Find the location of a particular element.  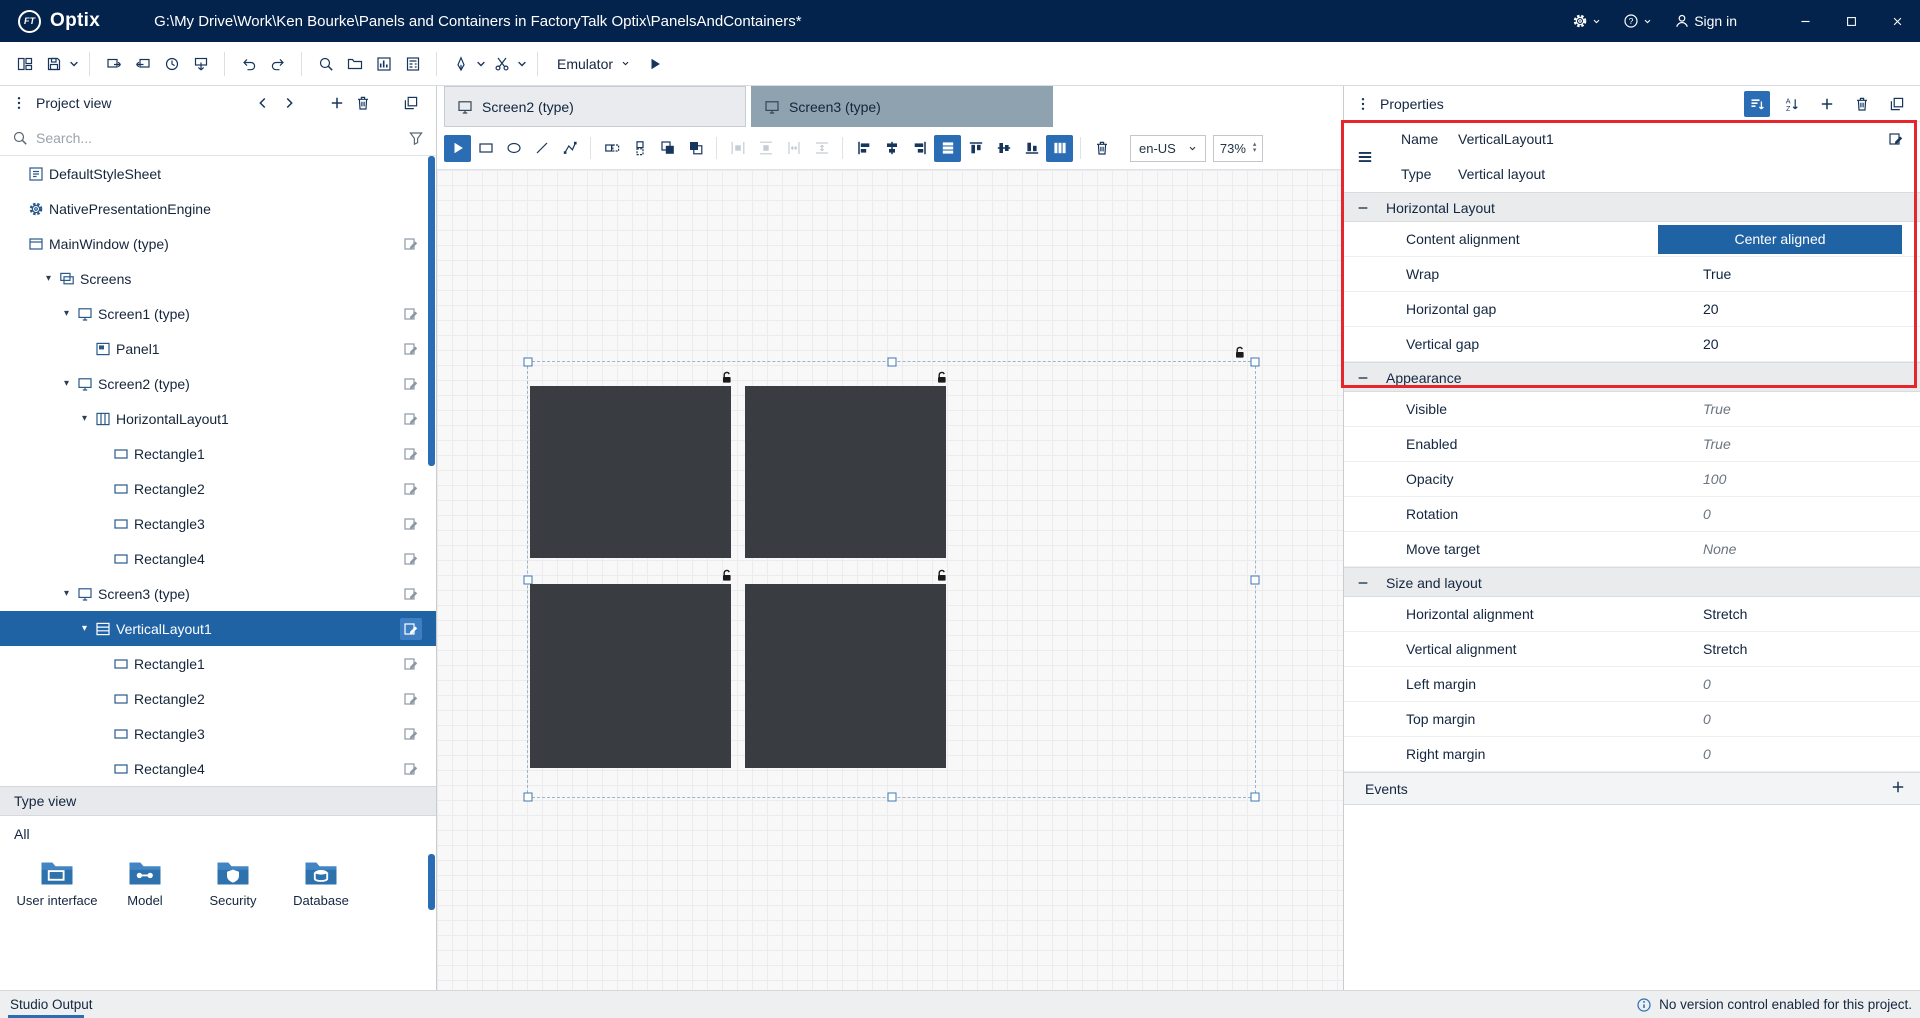

rectangle-tool-button is located at coordinates (485, 148).